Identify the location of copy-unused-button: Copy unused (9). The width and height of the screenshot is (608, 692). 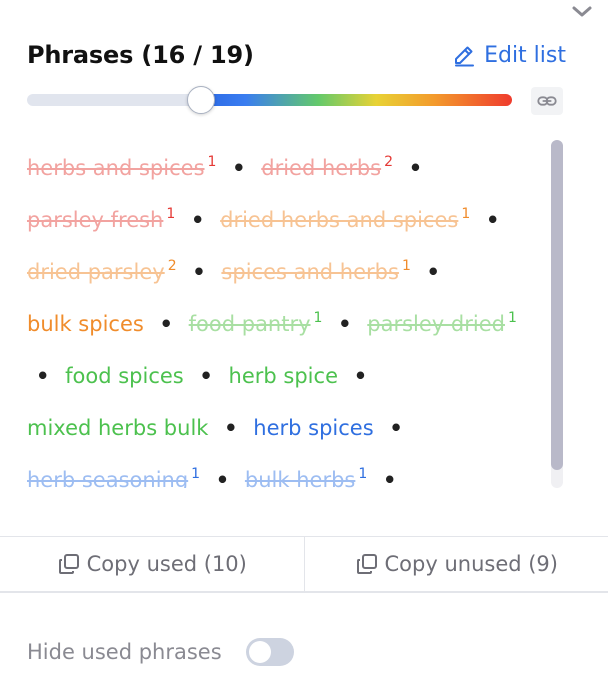
(455, 564).